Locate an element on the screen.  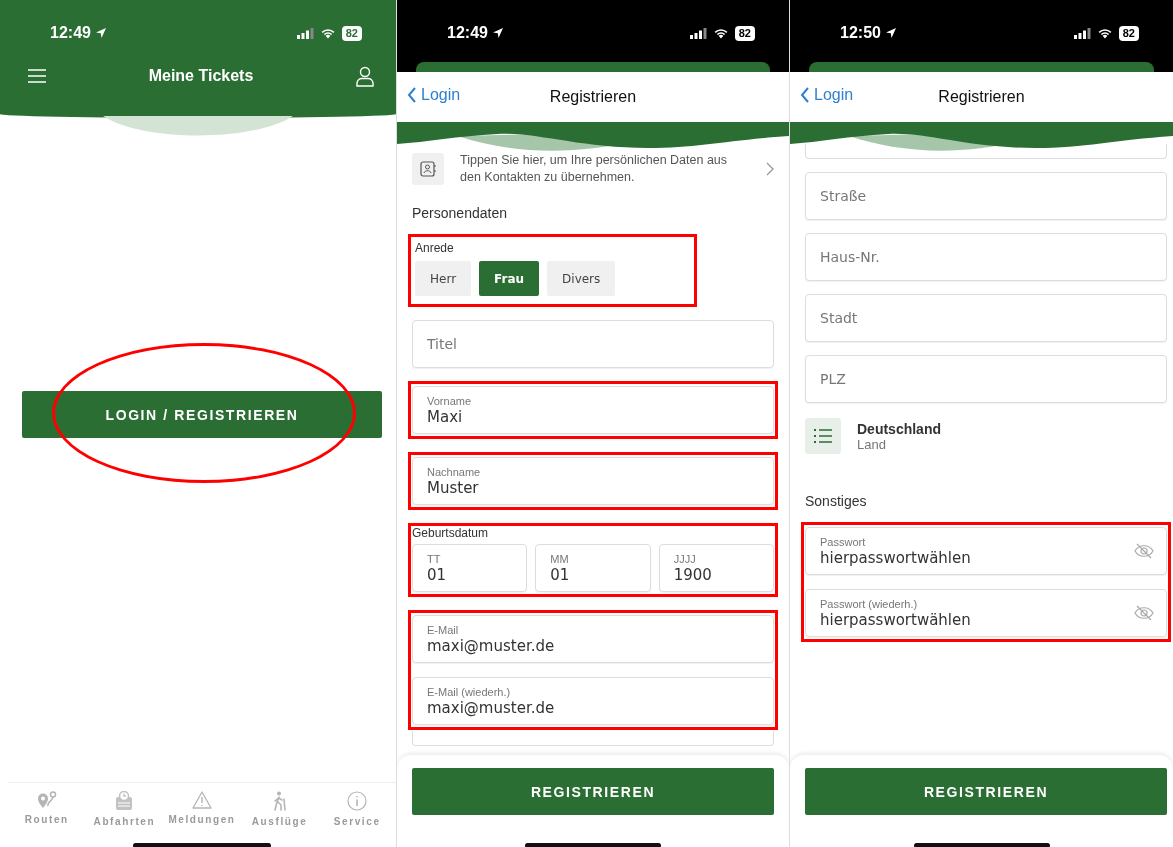
field-value: Titel is located at coordinates (594, 344).